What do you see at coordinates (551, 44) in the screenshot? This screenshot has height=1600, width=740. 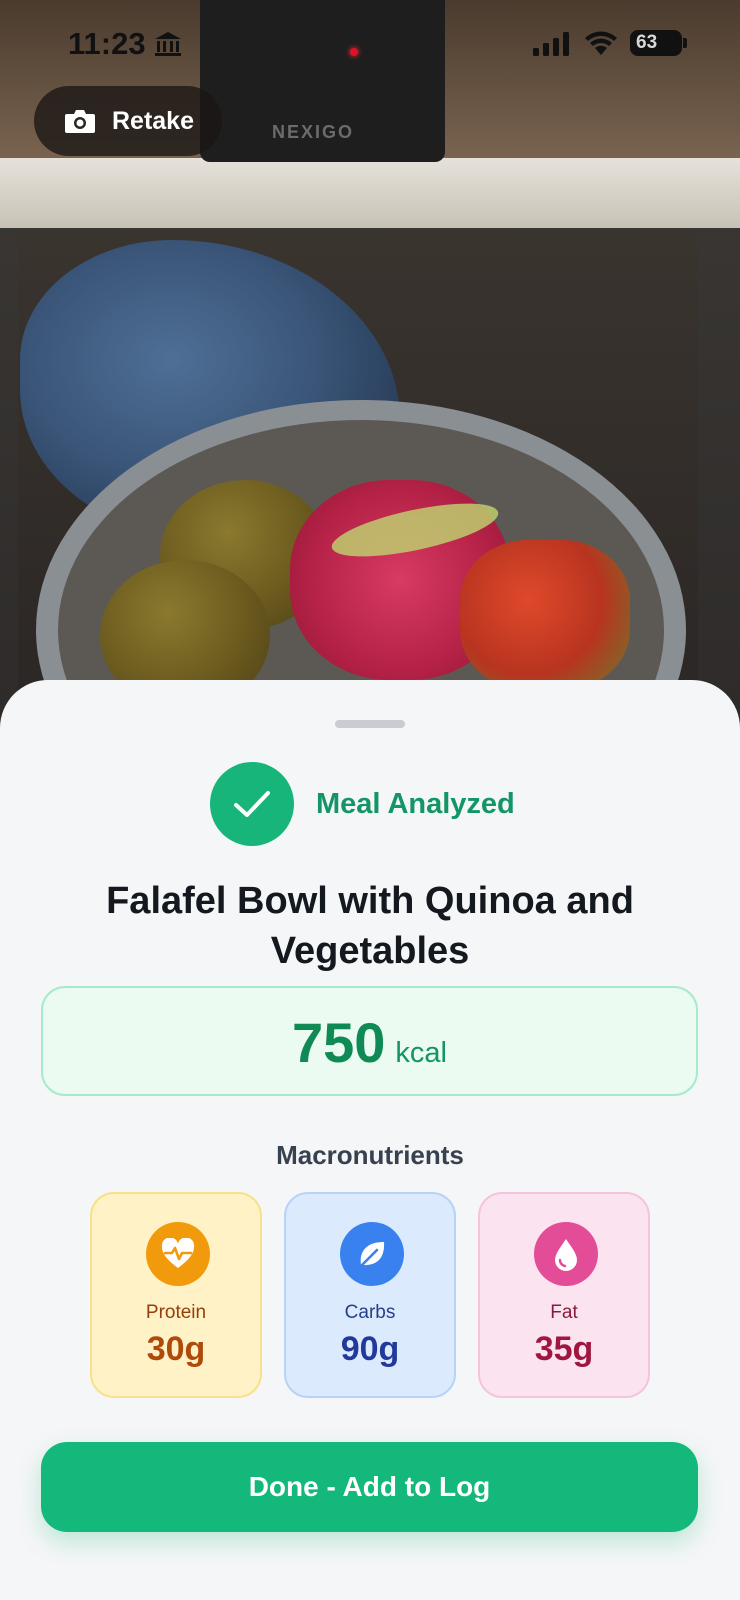 I see `cellular-signal-icon` at bounding box center [551, 44].